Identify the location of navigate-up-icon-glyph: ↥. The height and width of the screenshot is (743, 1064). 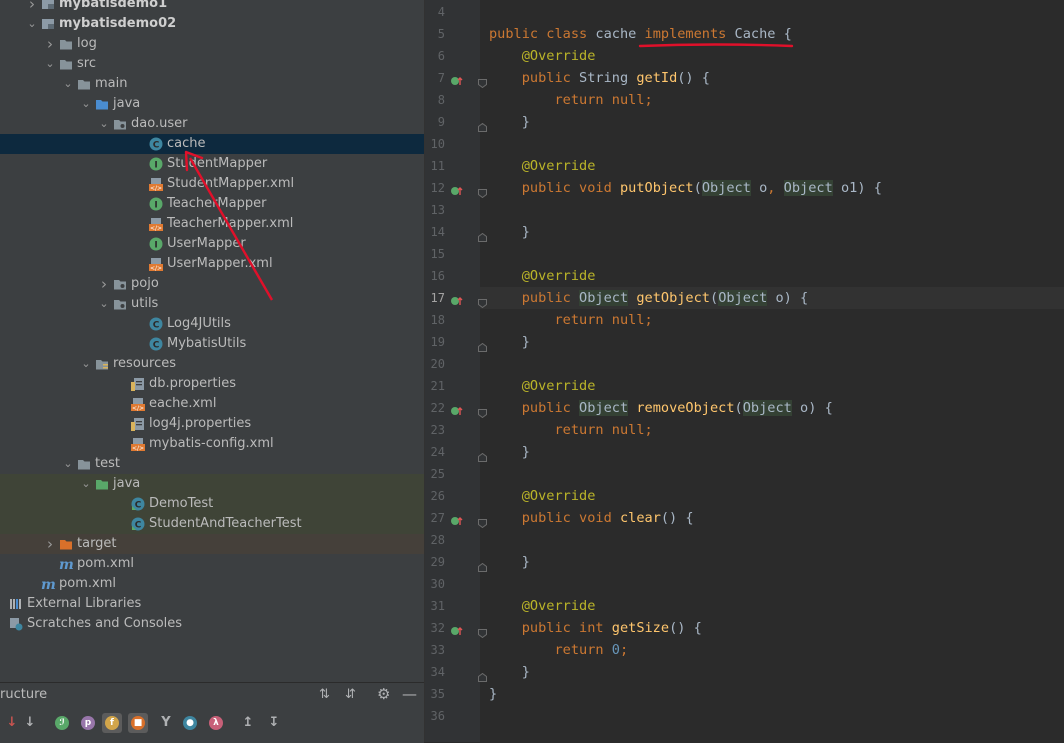
(248, 722).